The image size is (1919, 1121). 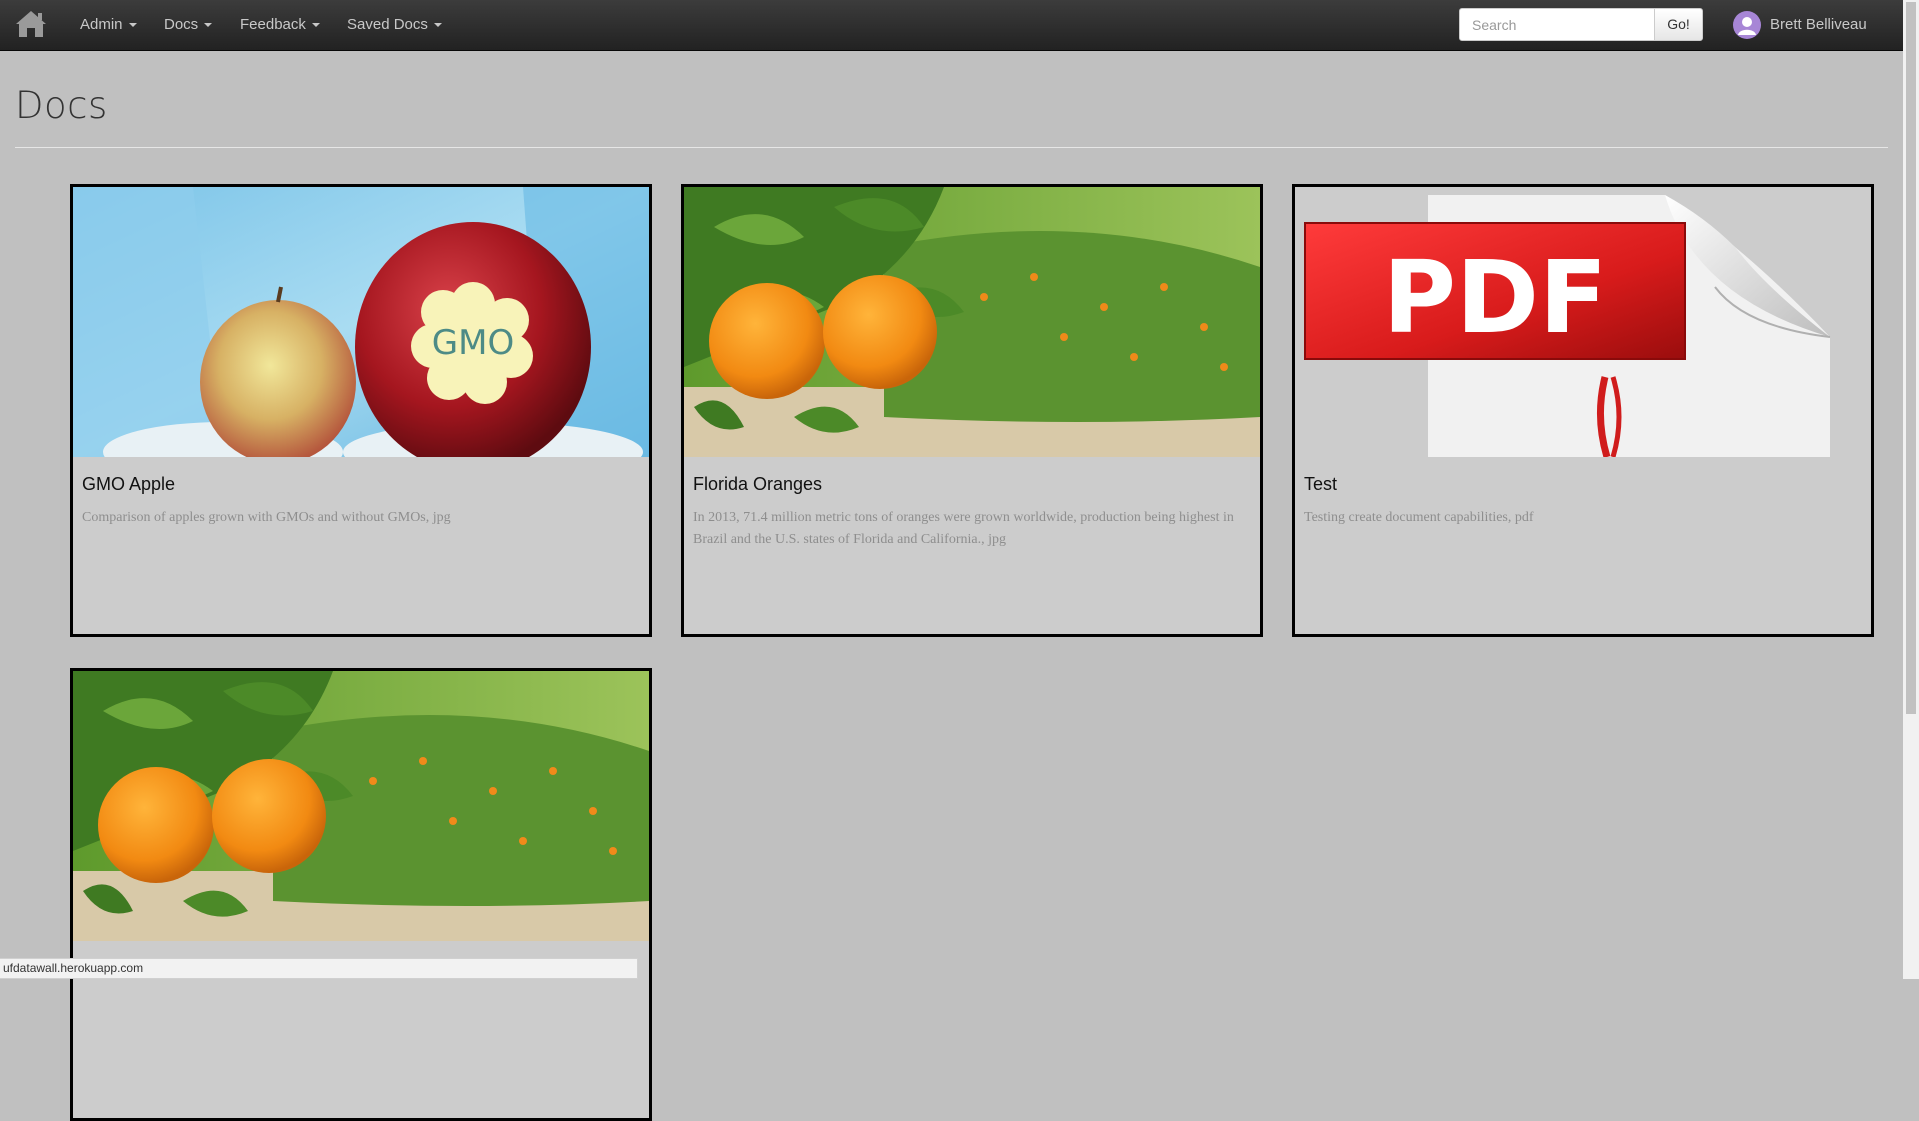 What do you see at coordinates (1495, 297) in the screenshot?
I see `svg-text: PDF` at bounding box center [1495, 297].